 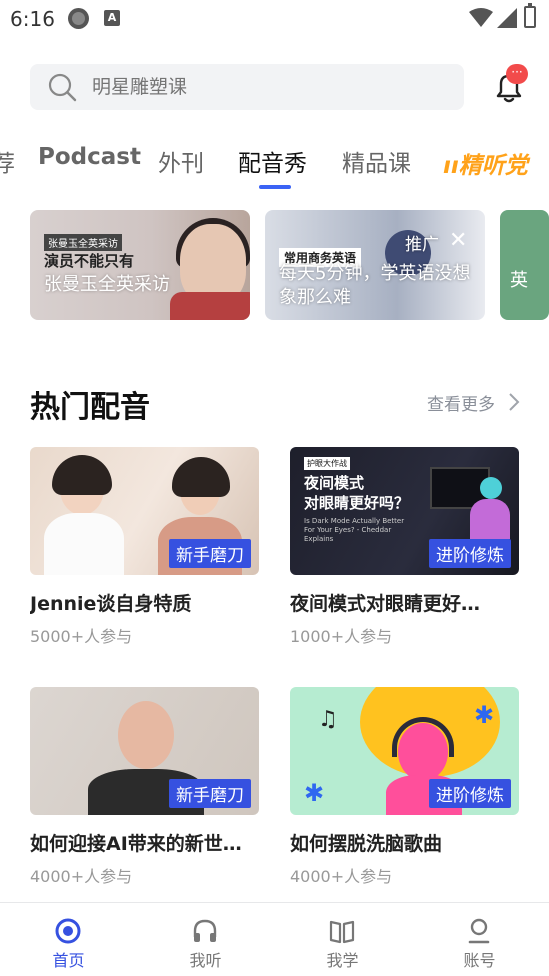 I want to click on banner-title: 英, so click(x=519, y=280).